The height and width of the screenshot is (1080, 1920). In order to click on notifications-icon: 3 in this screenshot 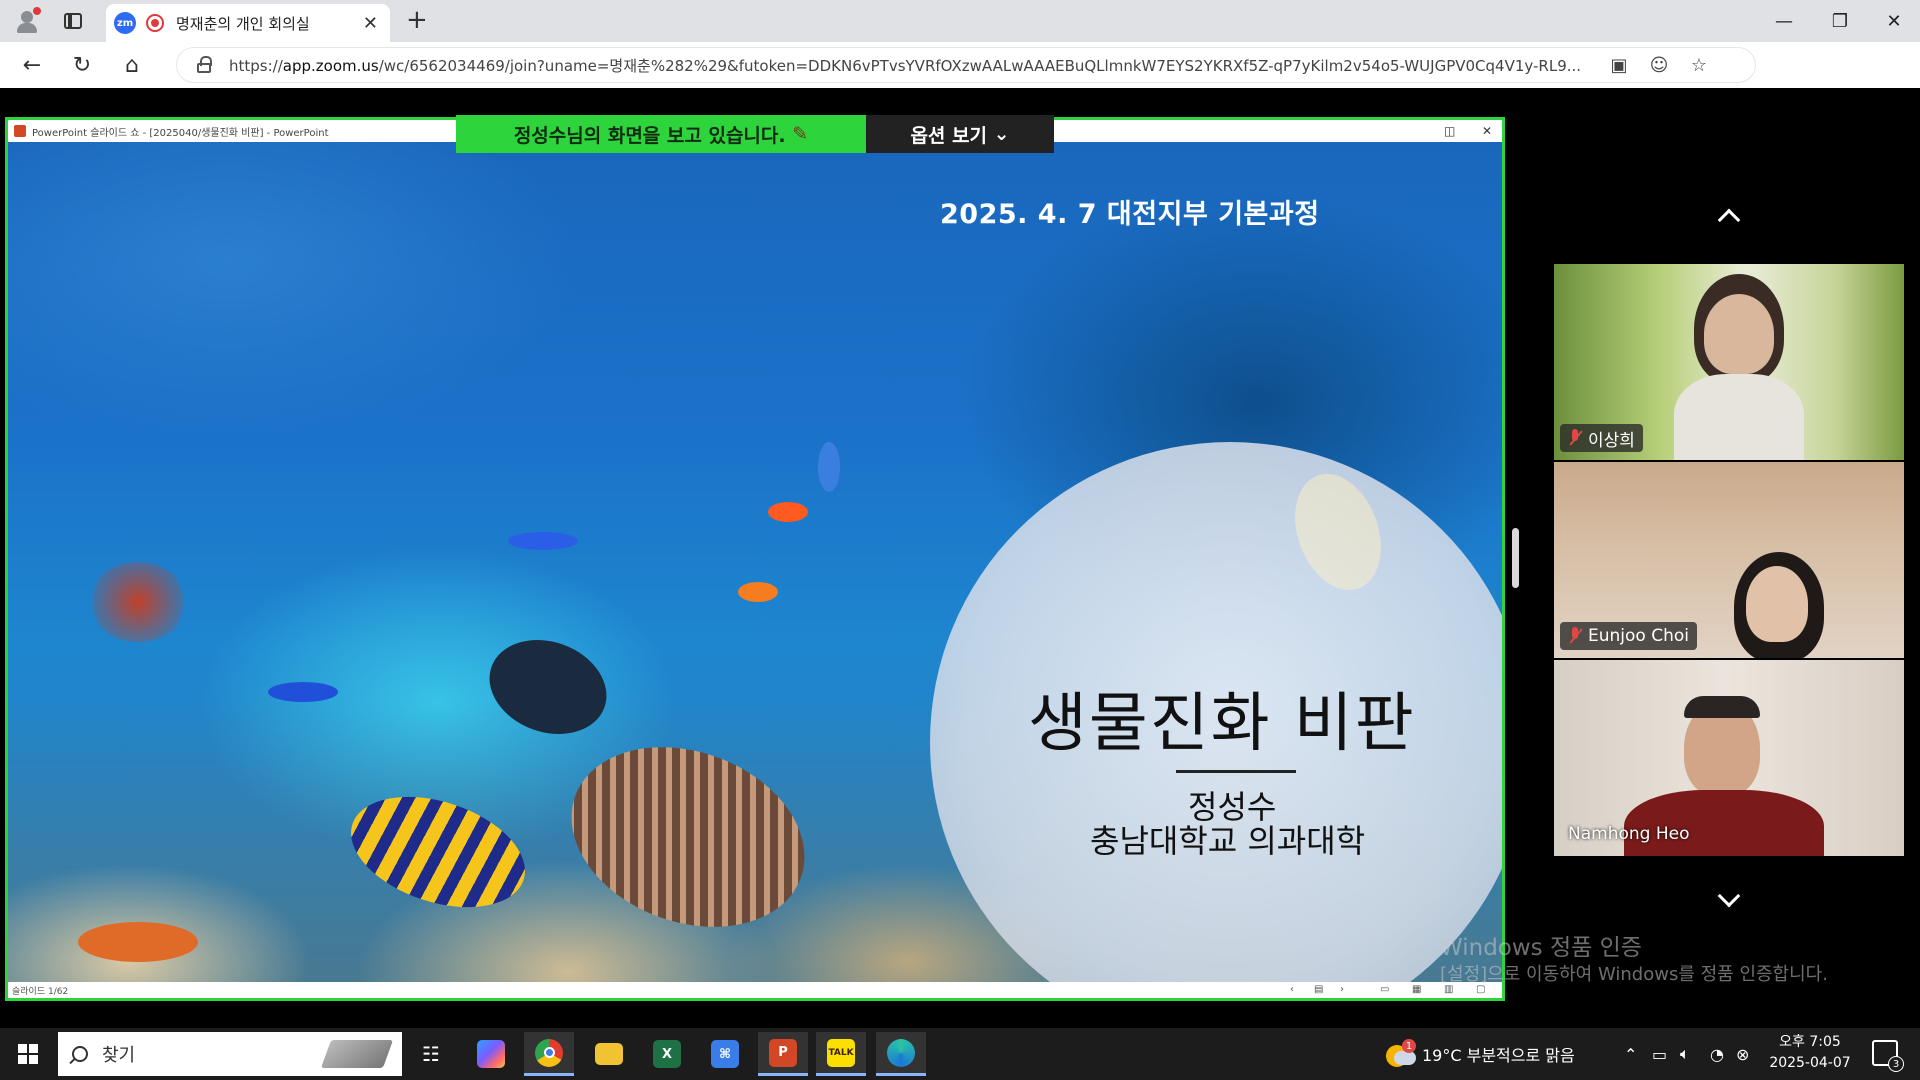, I will do `click(1888, 1056)`.